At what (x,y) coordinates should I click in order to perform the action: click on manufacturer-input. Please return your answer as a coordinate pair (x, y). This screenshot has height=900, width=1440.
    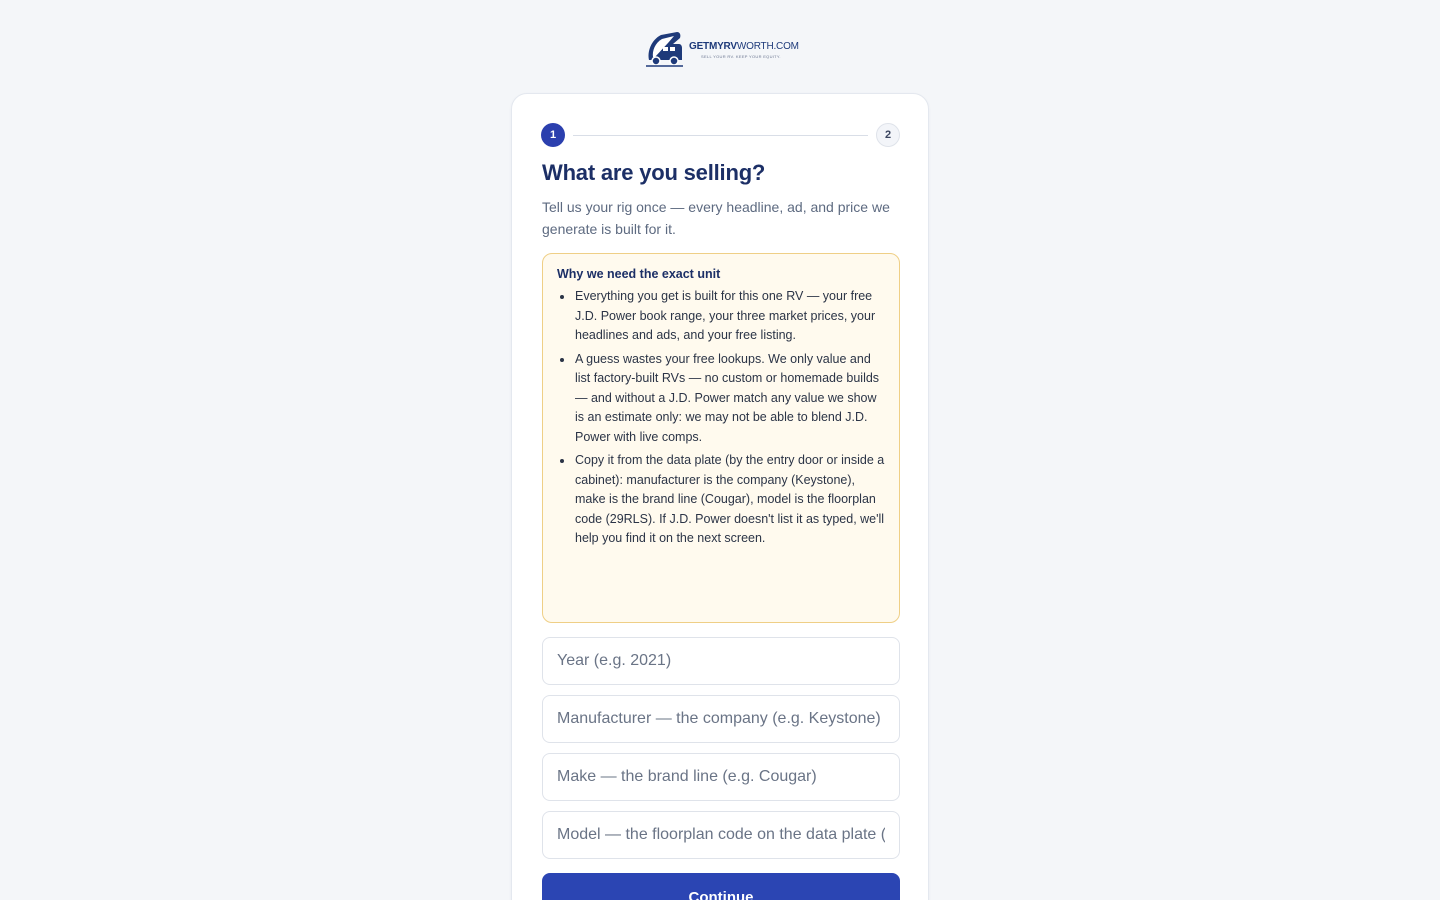
    Looking at the image, I should click on (721, 719).